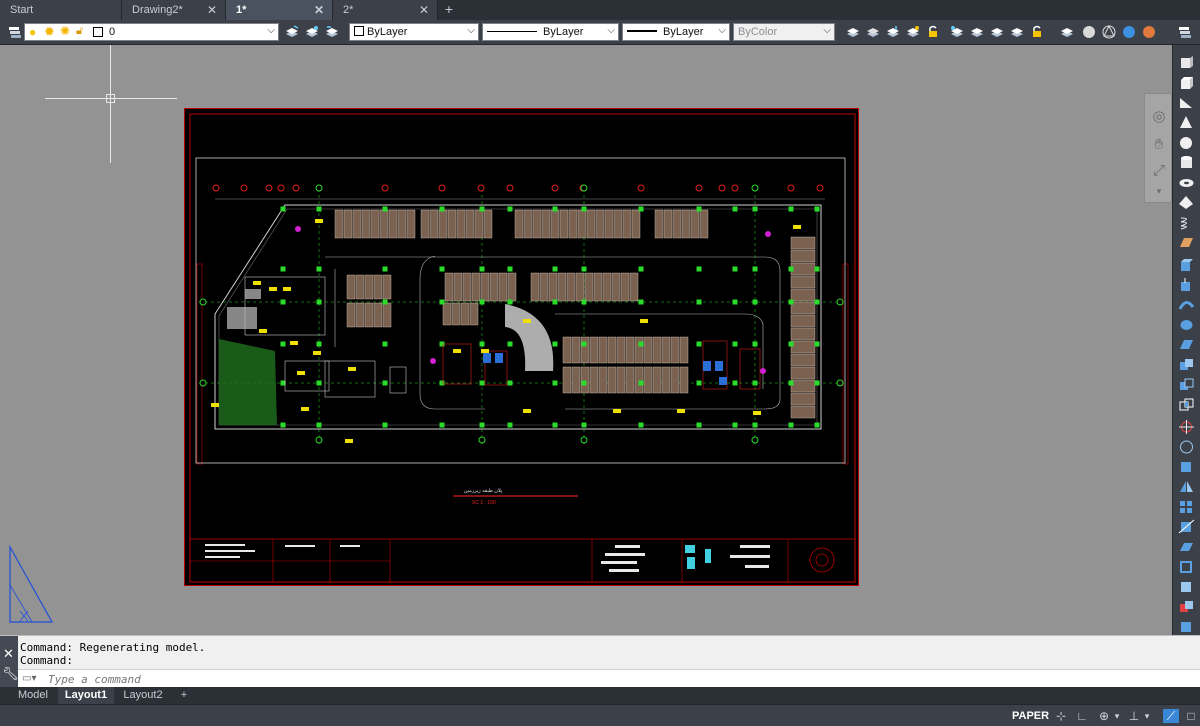 This screenshot has height=726, width=1200. What do you see at coordinates (1186, 264) in the screenshot?
I see `extrude-icon` at bounding box center [1186, 264].